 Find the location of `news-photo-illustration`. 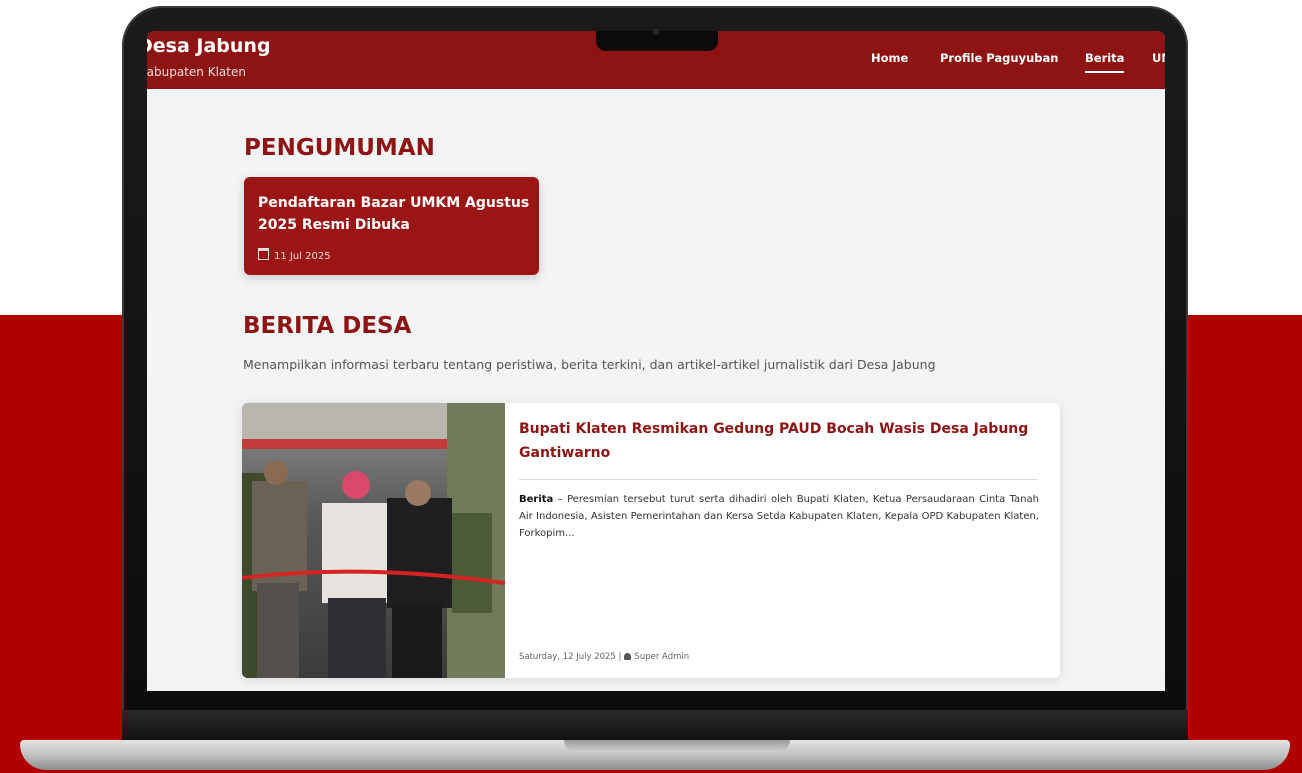

news-photo-illustration is located at coordinates (373, 540).